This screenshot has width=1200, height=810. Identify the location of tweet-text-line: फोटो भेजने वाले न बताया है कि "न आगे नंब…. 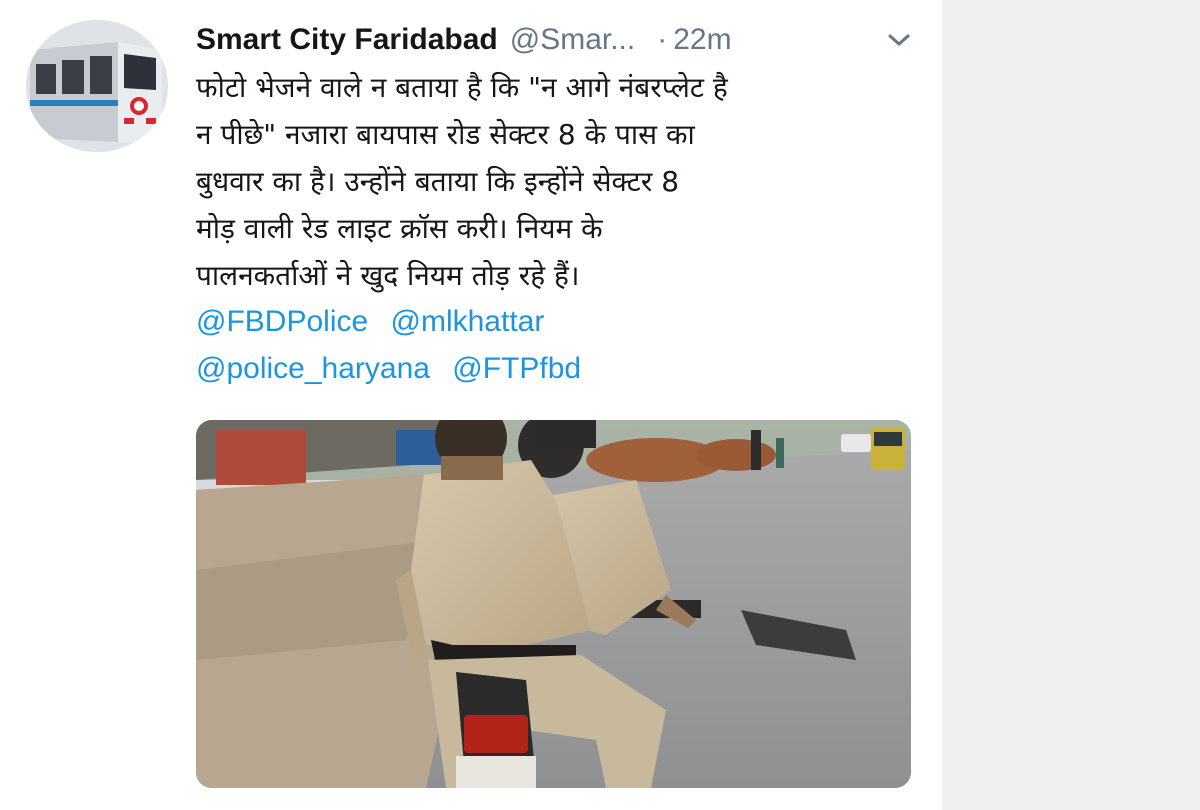
(462, 87).